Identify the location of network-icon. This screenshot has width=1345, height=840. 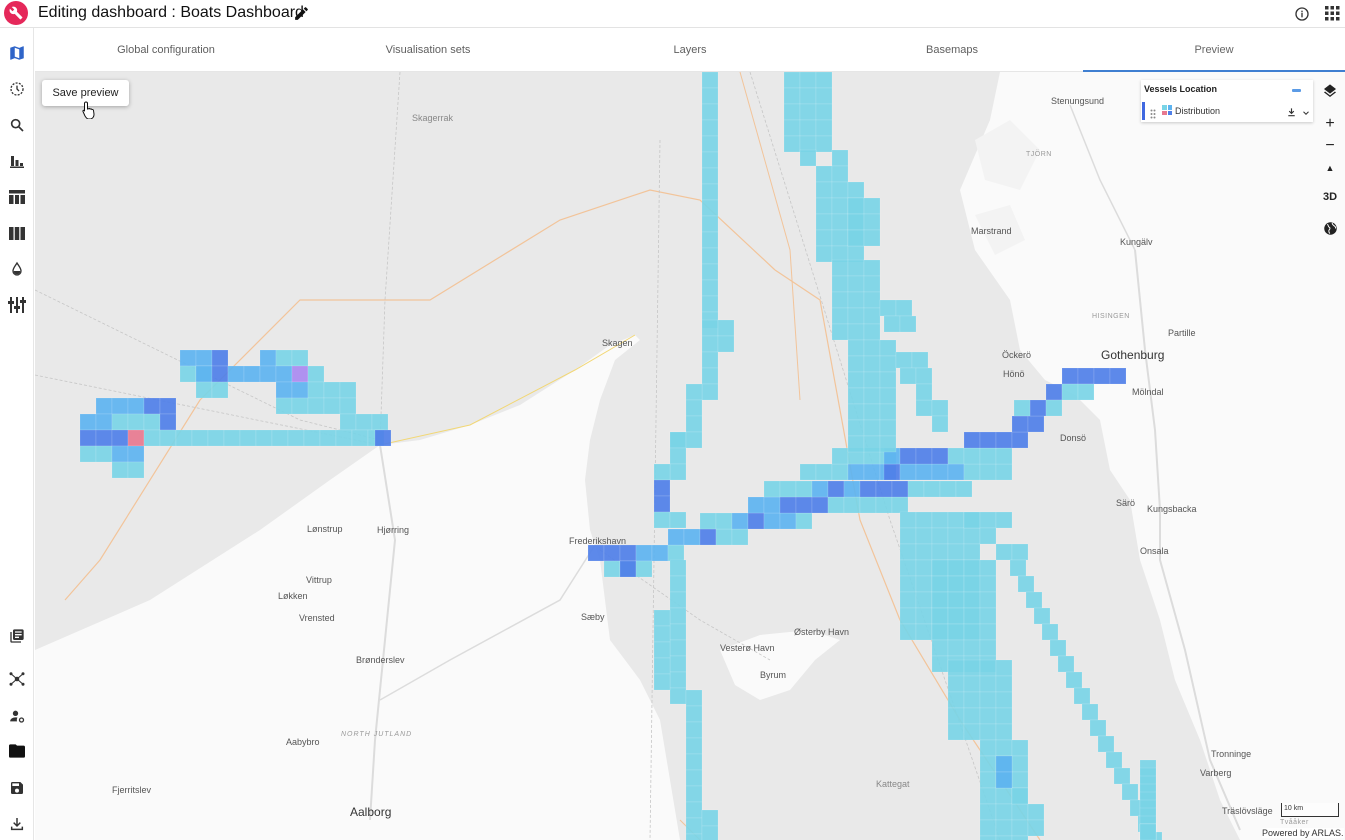
(17, 679).